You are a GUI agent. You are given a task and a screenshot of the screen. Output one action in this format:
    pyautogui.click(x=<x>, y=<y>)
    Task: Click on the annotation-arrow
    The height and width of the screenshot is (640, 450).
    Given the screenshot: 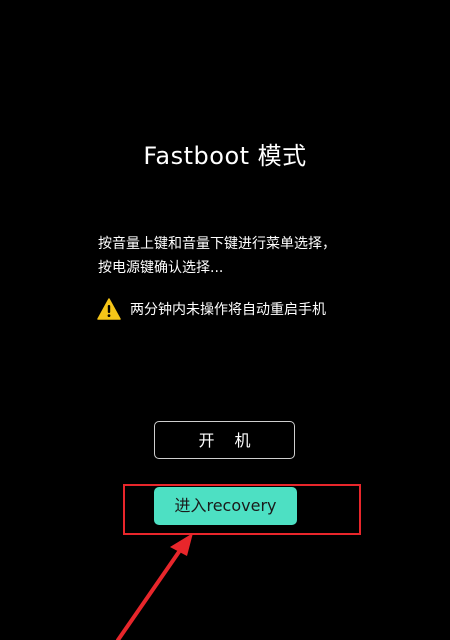 What is the action you would take?
    pyautogui.click(x=154, y=586)
    